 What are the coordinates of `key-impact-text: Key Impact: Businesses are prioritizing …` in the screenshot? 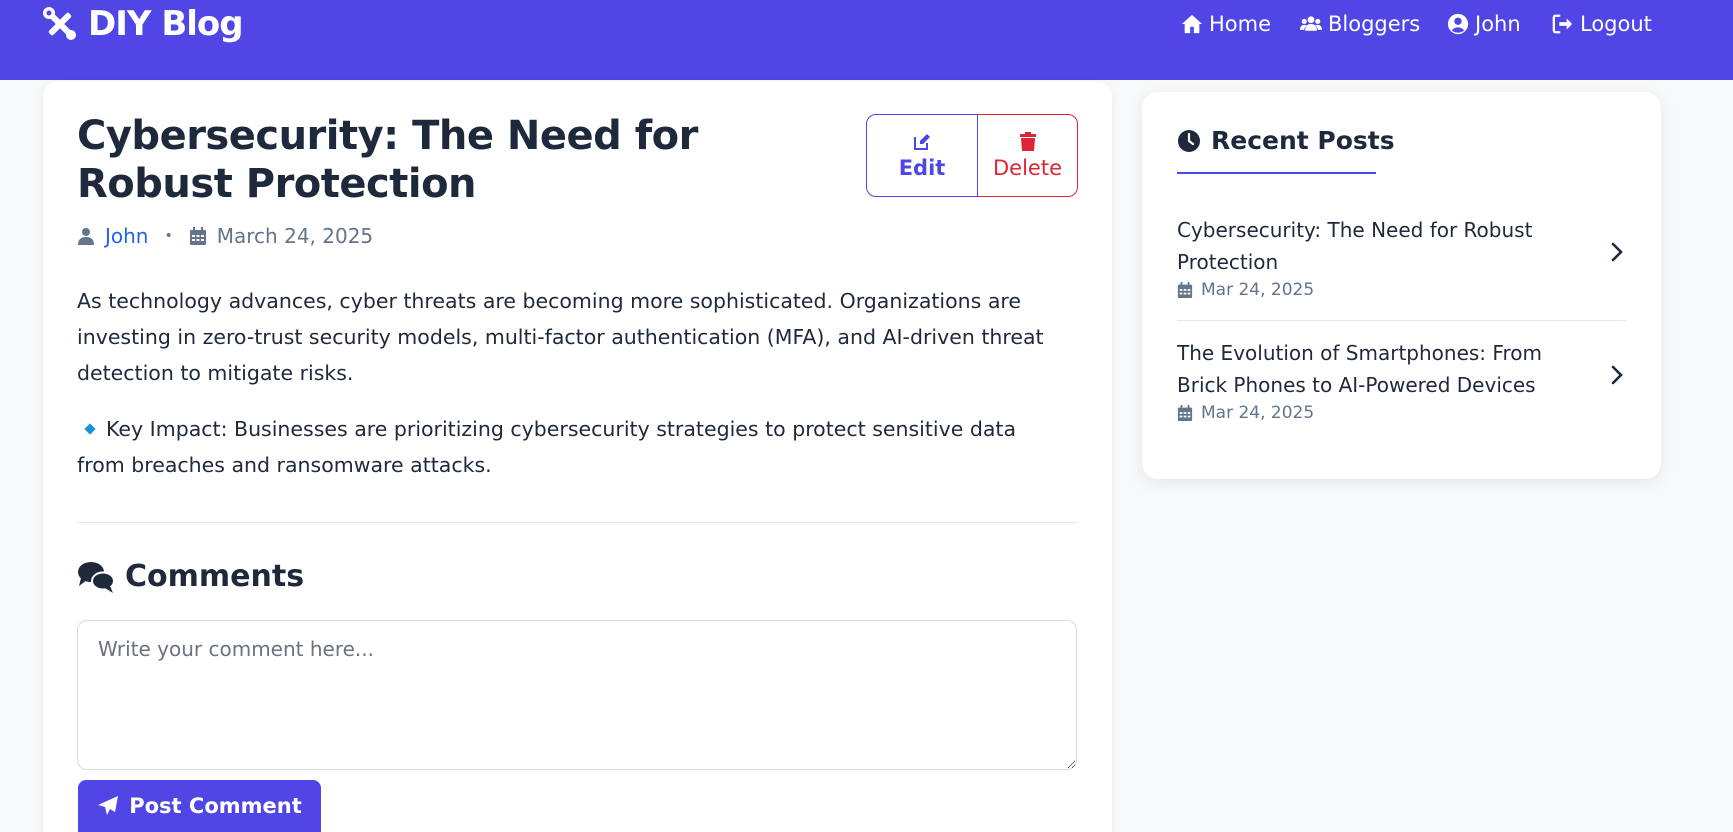 It's located at (547, 447).